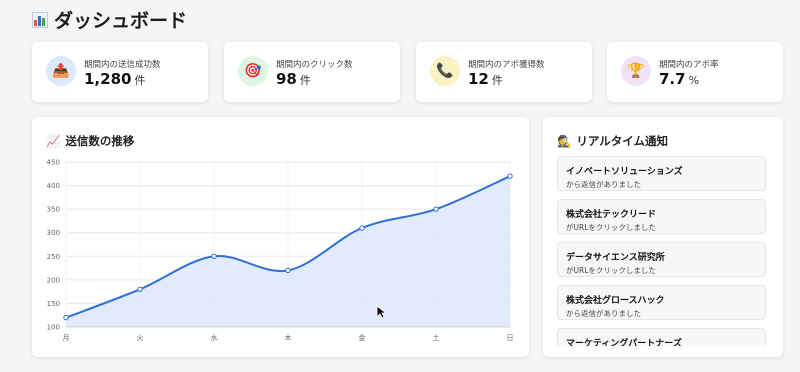 Image resolution: width=800 pixels, height=372 pixels. I want to click on notification-item: マーケティングパートナーズ, so click(661, 337).